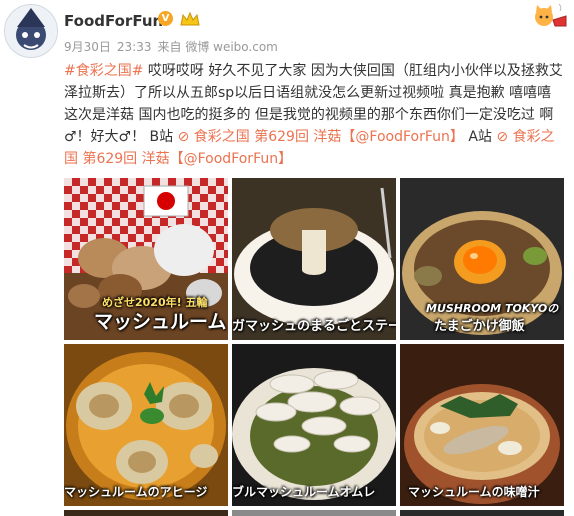 This screenshot has width=574, height=516. Describe the element at coordinates (146, 259) in the screenshot. I see `thumbnail-1: めざせ2020年! 五輪 マッシュルーム` at that location.